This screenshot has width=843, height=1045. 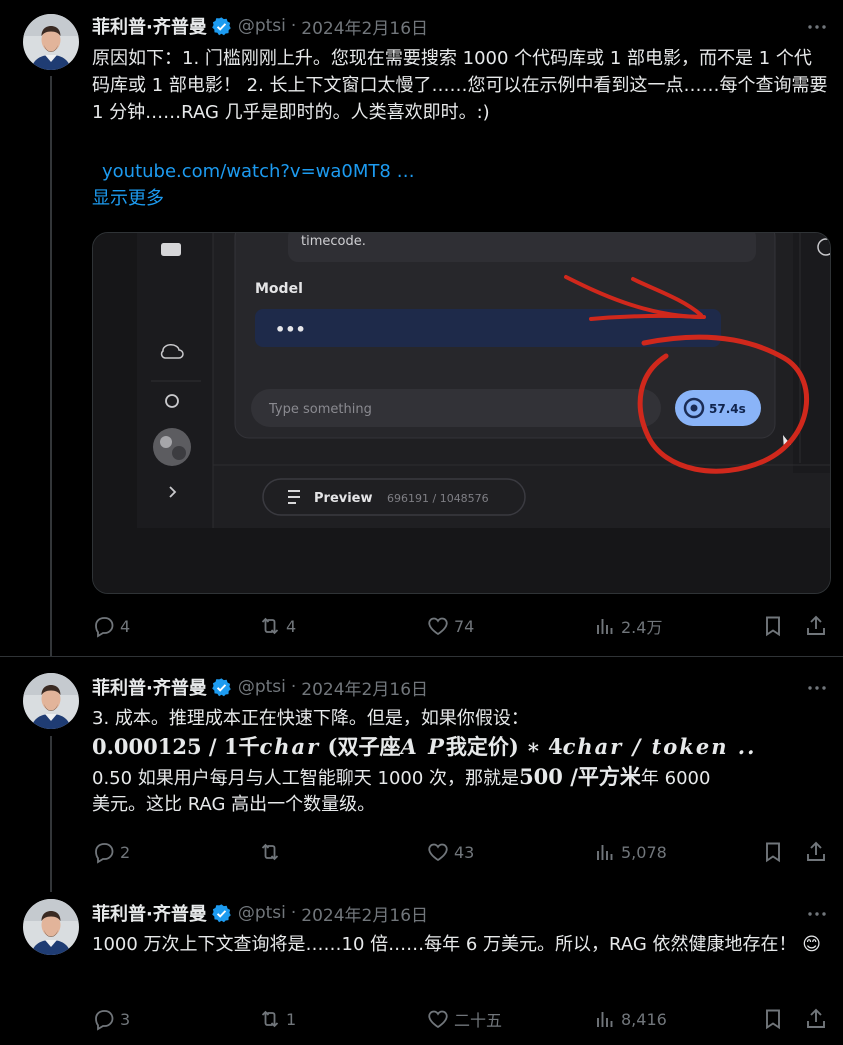 I want to click on reply-button: 4, so click(x=111, y=626).